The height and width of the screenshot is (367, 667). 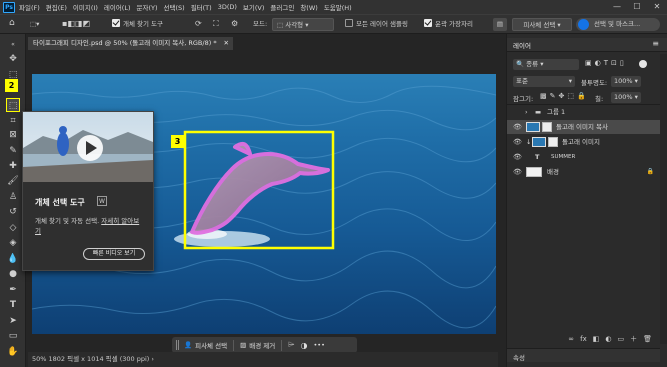 What do you see at coordinates (216, 23) in the screenshot?
I see `show-objects-icon: ⛶` at bounding box center [216, 23].